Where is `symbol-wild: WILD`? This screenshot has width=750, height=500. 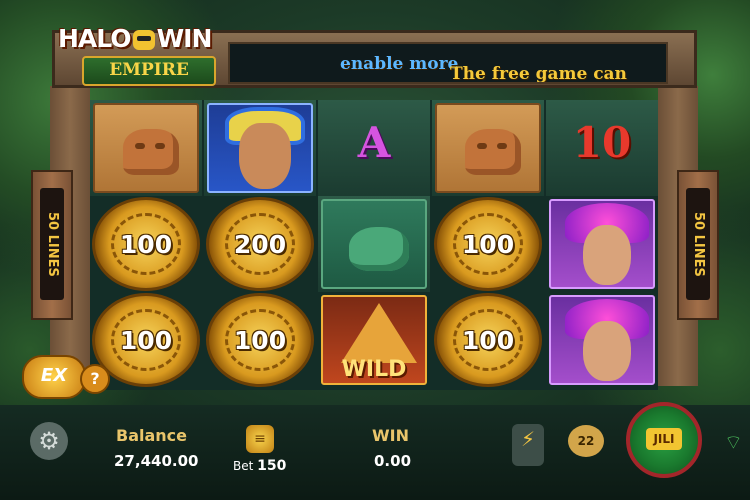
symbol-wild: WILD is located at coordinates (374, 340).